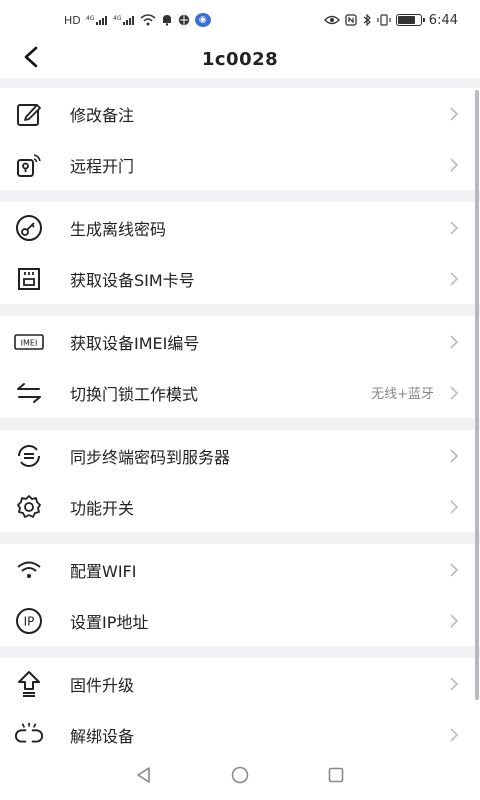  I want to click on ip-icon-text: IP, so click(29, 621).